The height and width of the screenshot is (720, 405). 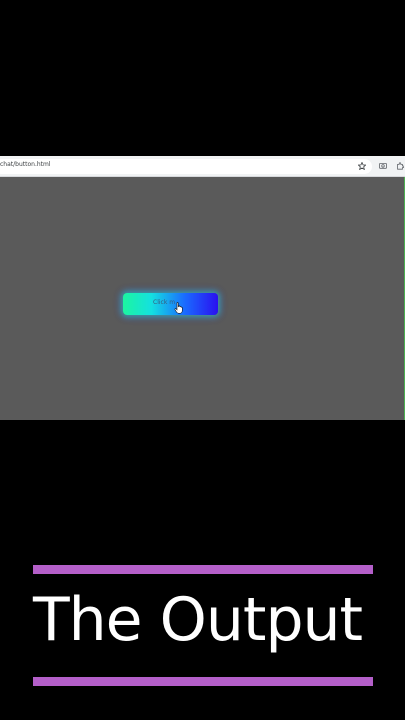 I want to click on hand-pointer-cursor-icon, so click(x=178, y=308).